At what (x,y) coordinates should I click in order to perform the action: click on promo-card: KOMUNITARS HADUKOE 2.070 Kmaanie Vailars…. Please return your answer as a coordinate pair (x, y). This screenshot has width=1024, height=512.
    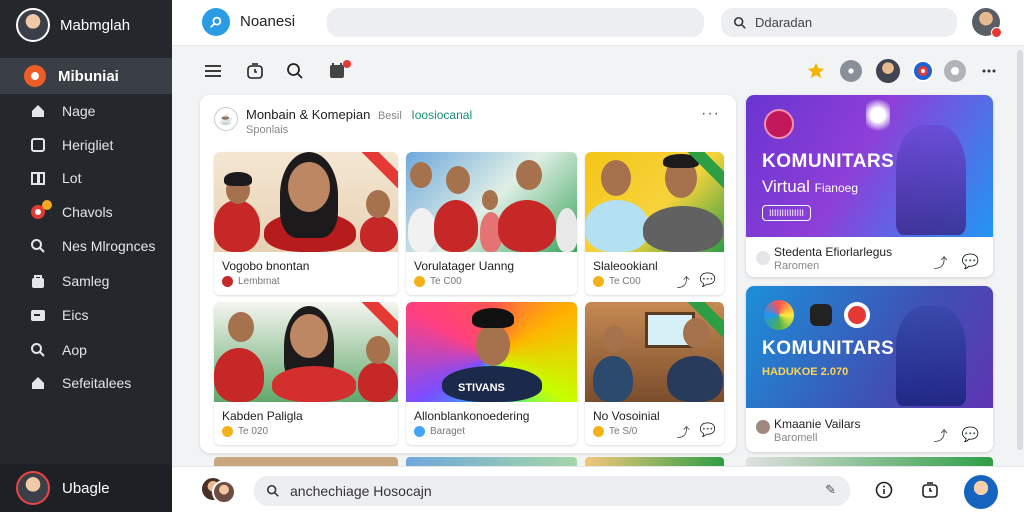
    Looking at the image, I should click on (869, 369).